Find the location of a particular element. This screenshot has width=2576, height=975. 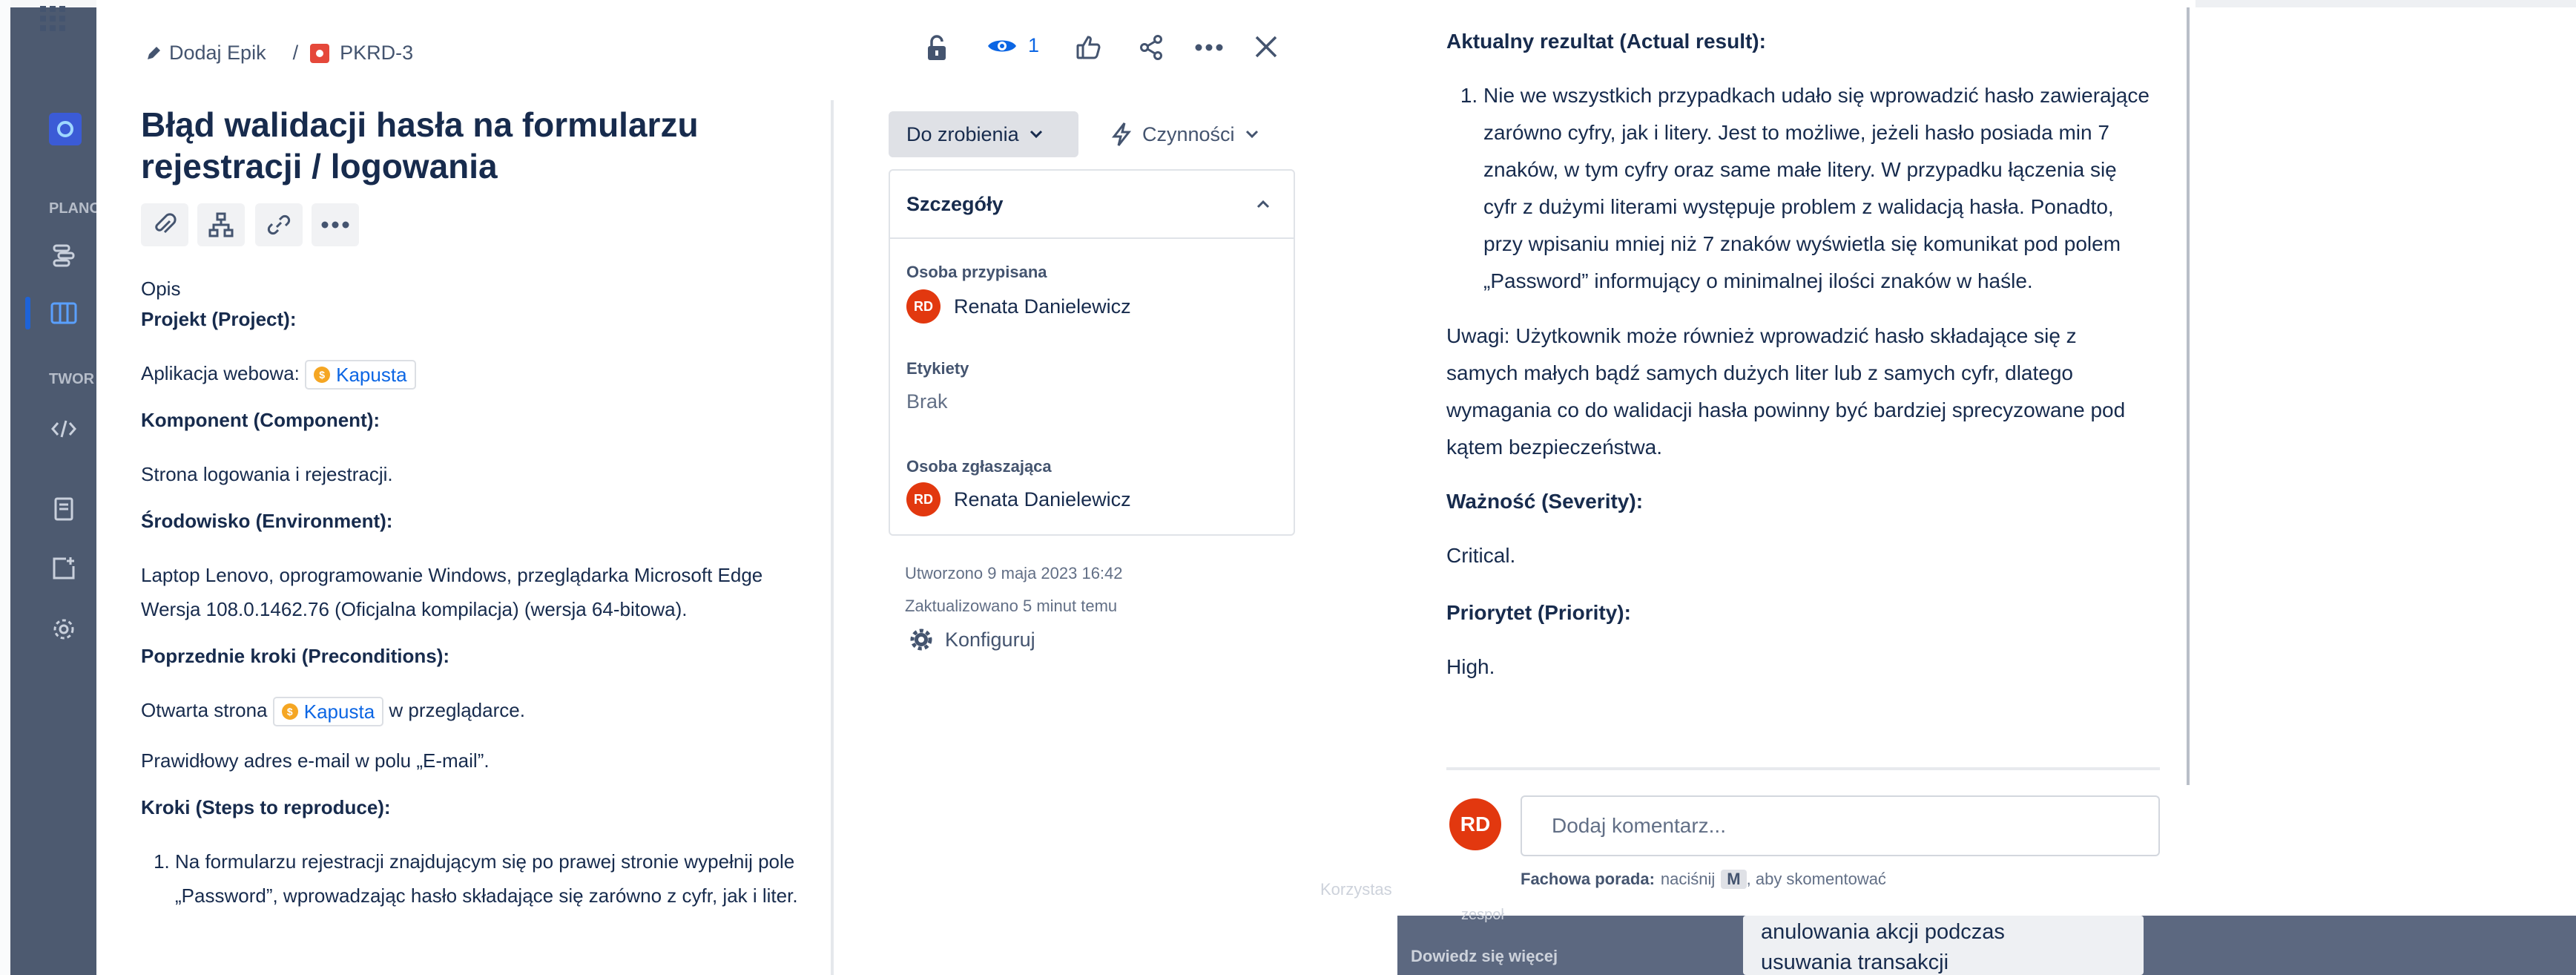

apps-grid-icon is located at coordinates (52, 18).